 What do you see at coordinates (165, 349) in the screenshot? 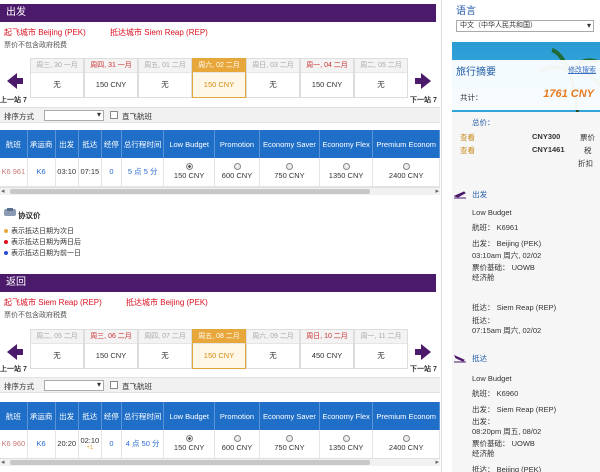
I see `date-option: 周四, 07 二月无` at bounding box center [165, 349].